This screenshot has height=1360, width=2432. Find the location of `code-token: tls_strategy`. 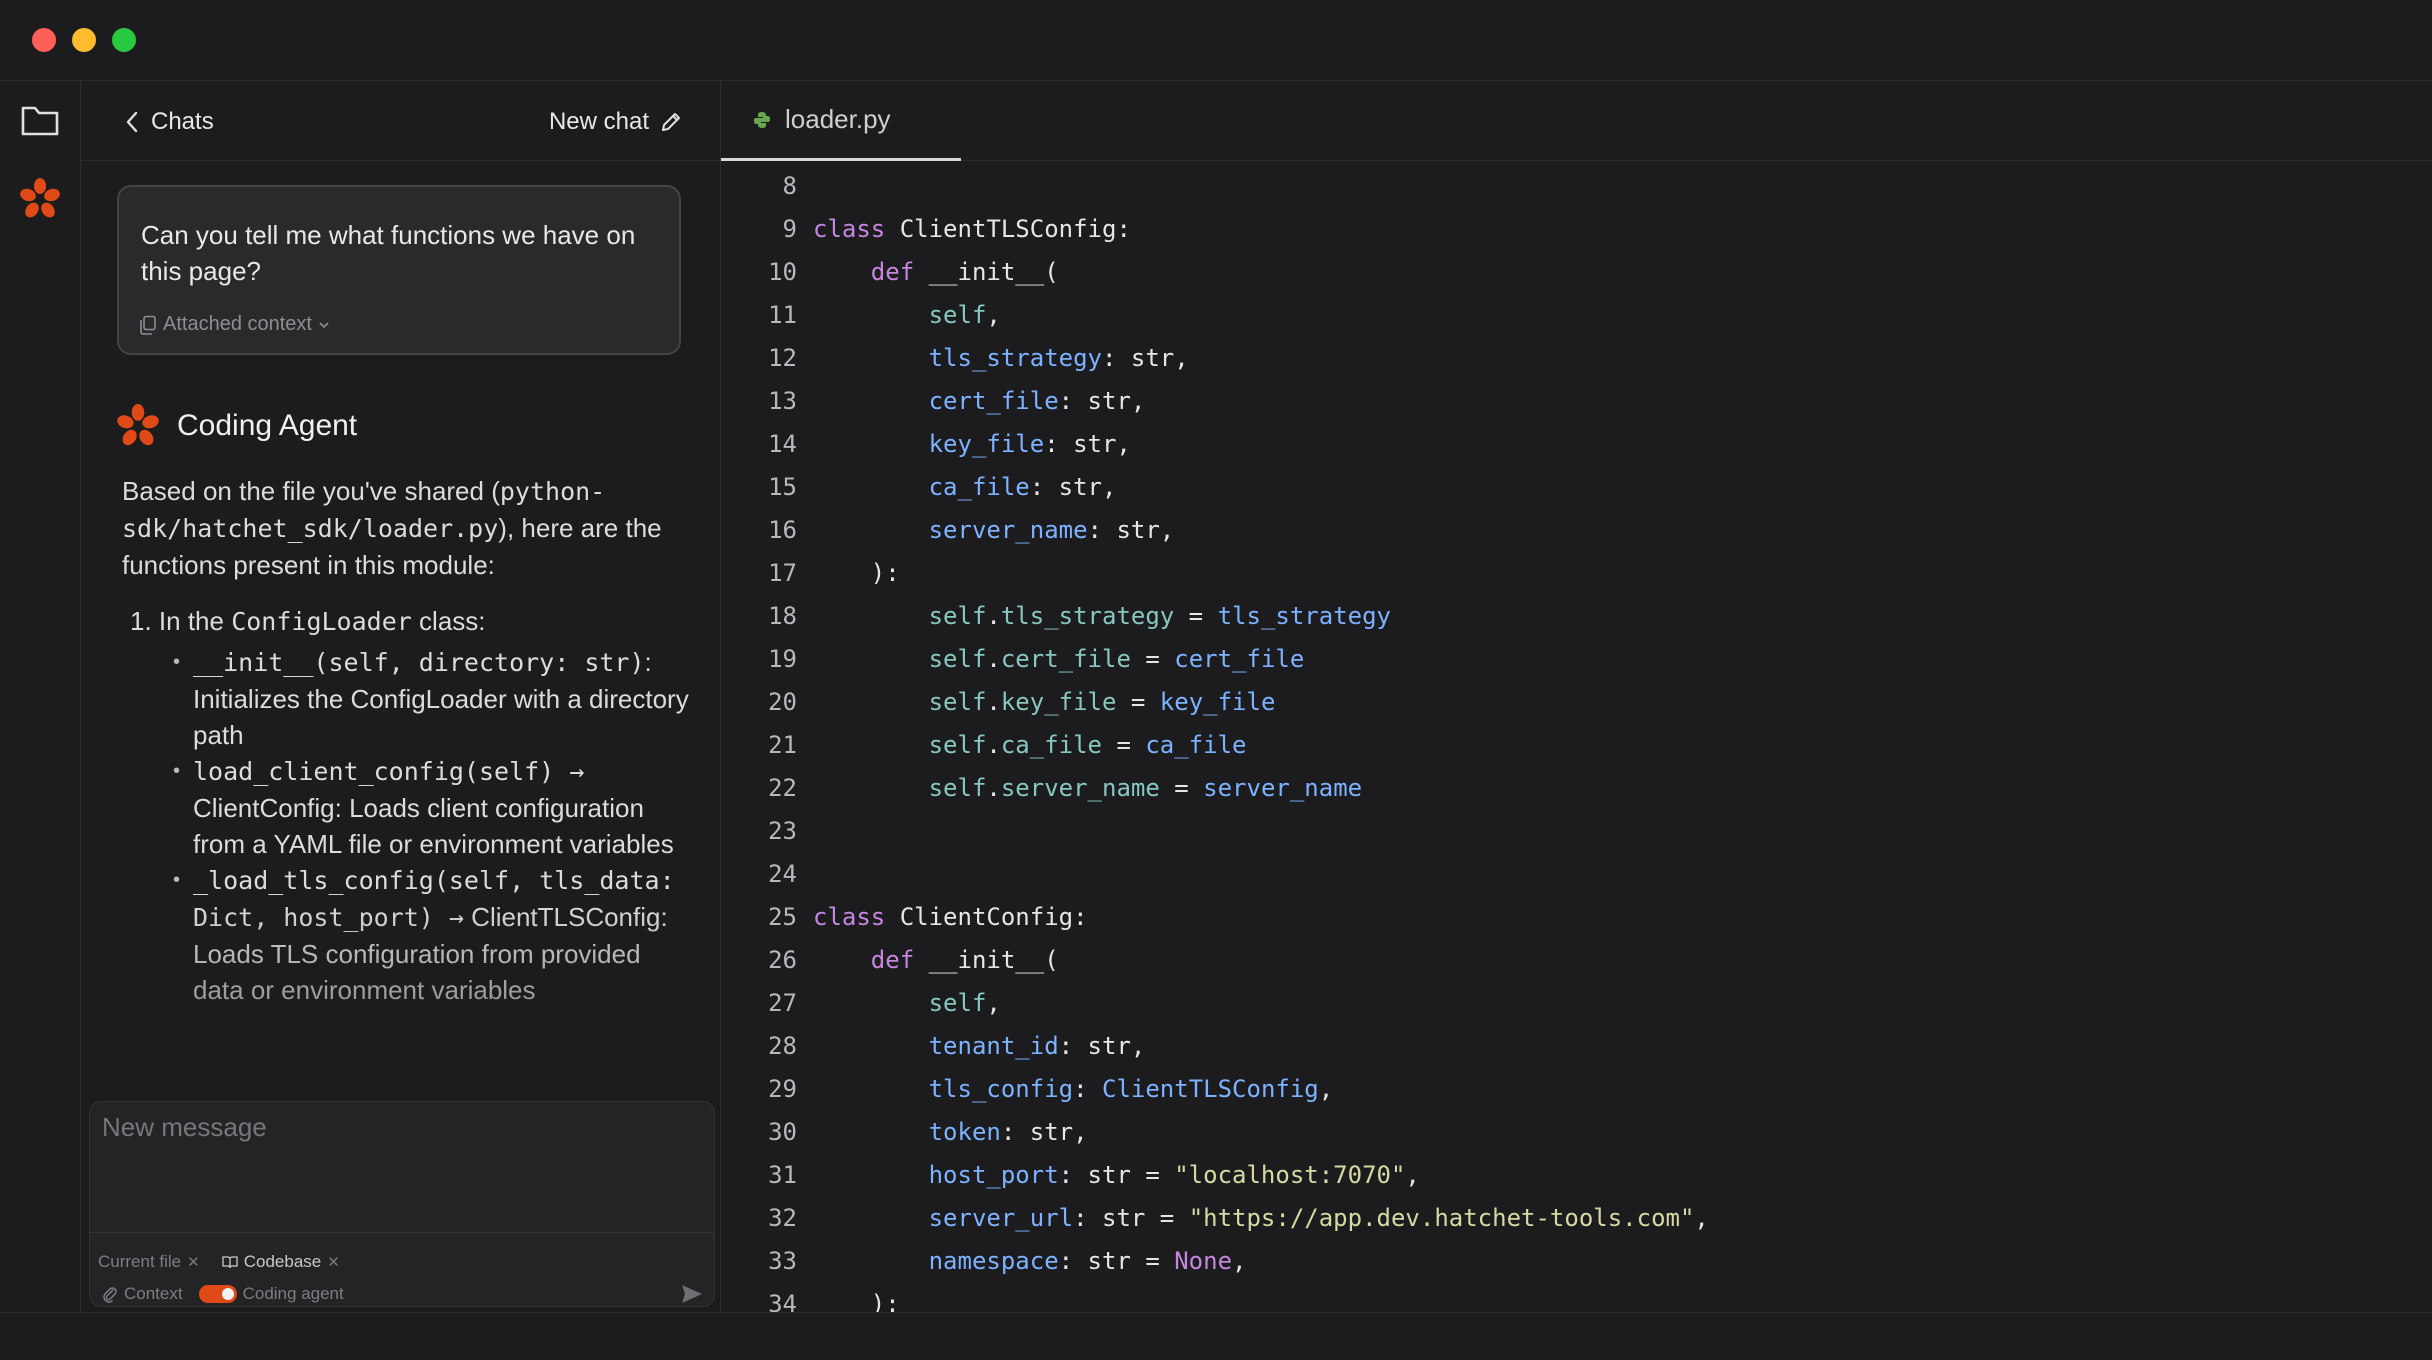

code-token: tls_strategy is located at coordinates (1087, 616).